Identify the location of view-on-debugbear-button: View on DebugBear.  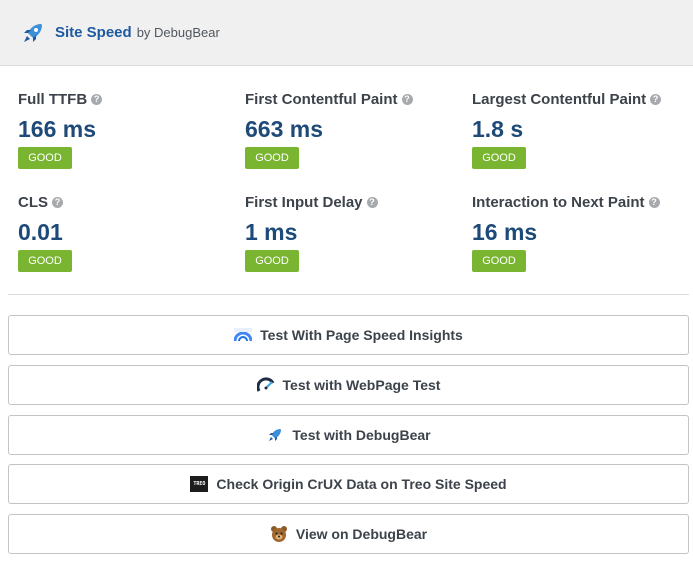
(348, 534).